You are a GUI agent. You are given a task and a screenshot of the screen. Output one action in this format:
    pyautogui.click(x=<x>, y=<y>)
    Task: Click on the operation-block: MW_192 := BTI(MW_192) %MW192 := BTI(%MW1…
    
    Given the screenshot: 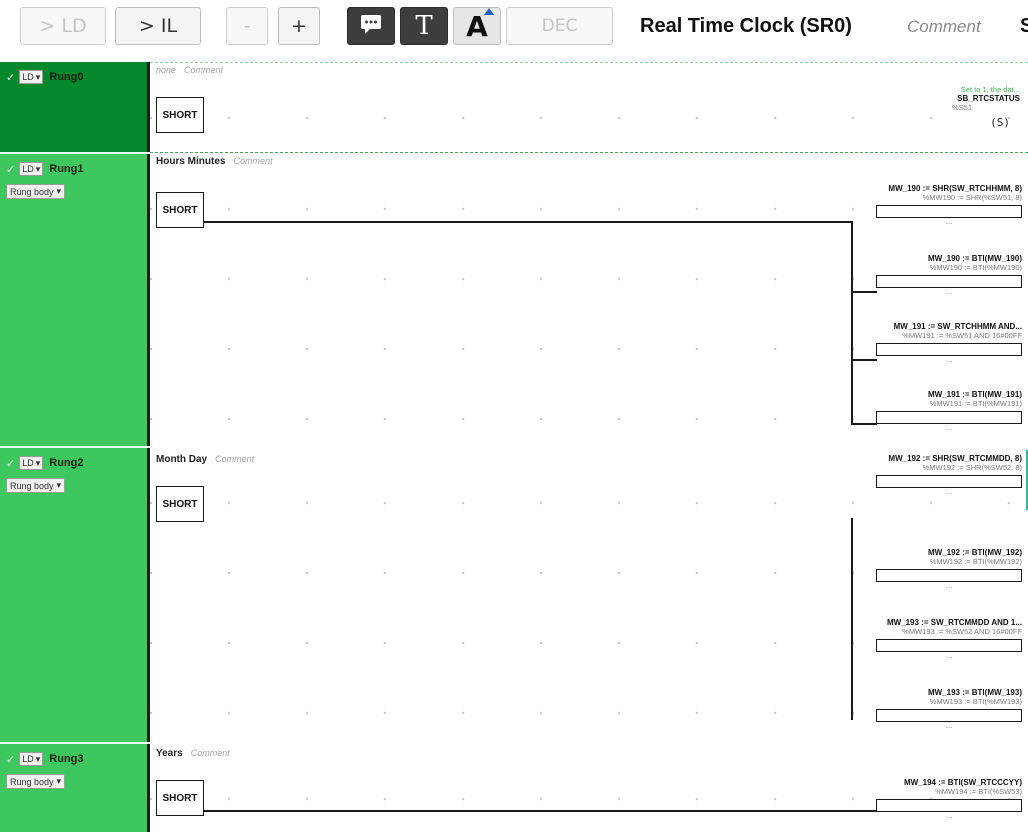 What is the action you would take?
    pyautogui.click(x=937, y=569)
    